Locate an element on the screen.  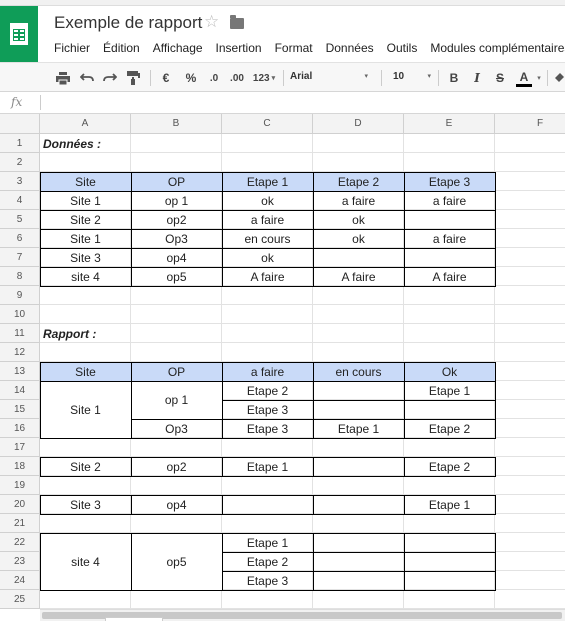
redo-icon is located at coordinates (110, 78).